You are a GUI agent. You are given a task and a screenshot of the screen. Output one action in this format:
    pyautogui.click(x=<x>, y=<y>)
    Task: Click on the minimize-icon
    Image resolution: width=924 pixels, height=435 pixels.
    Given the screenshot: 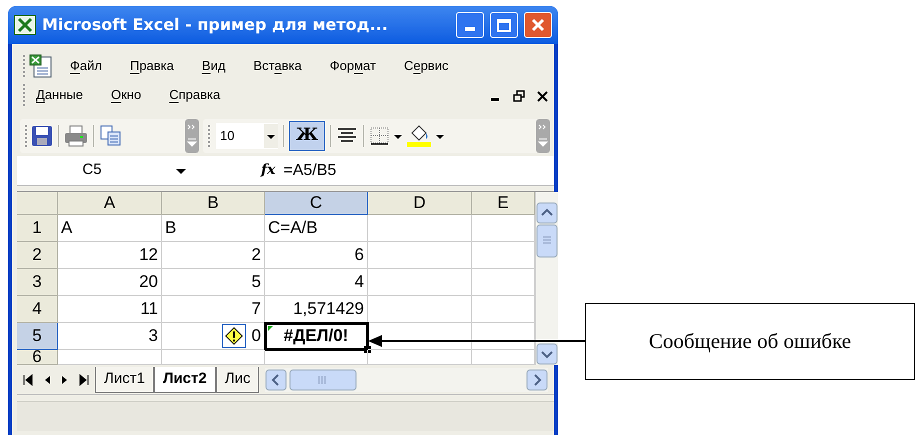 What is the action you would take?
    pyautogui.click(x=470, y=29)
    